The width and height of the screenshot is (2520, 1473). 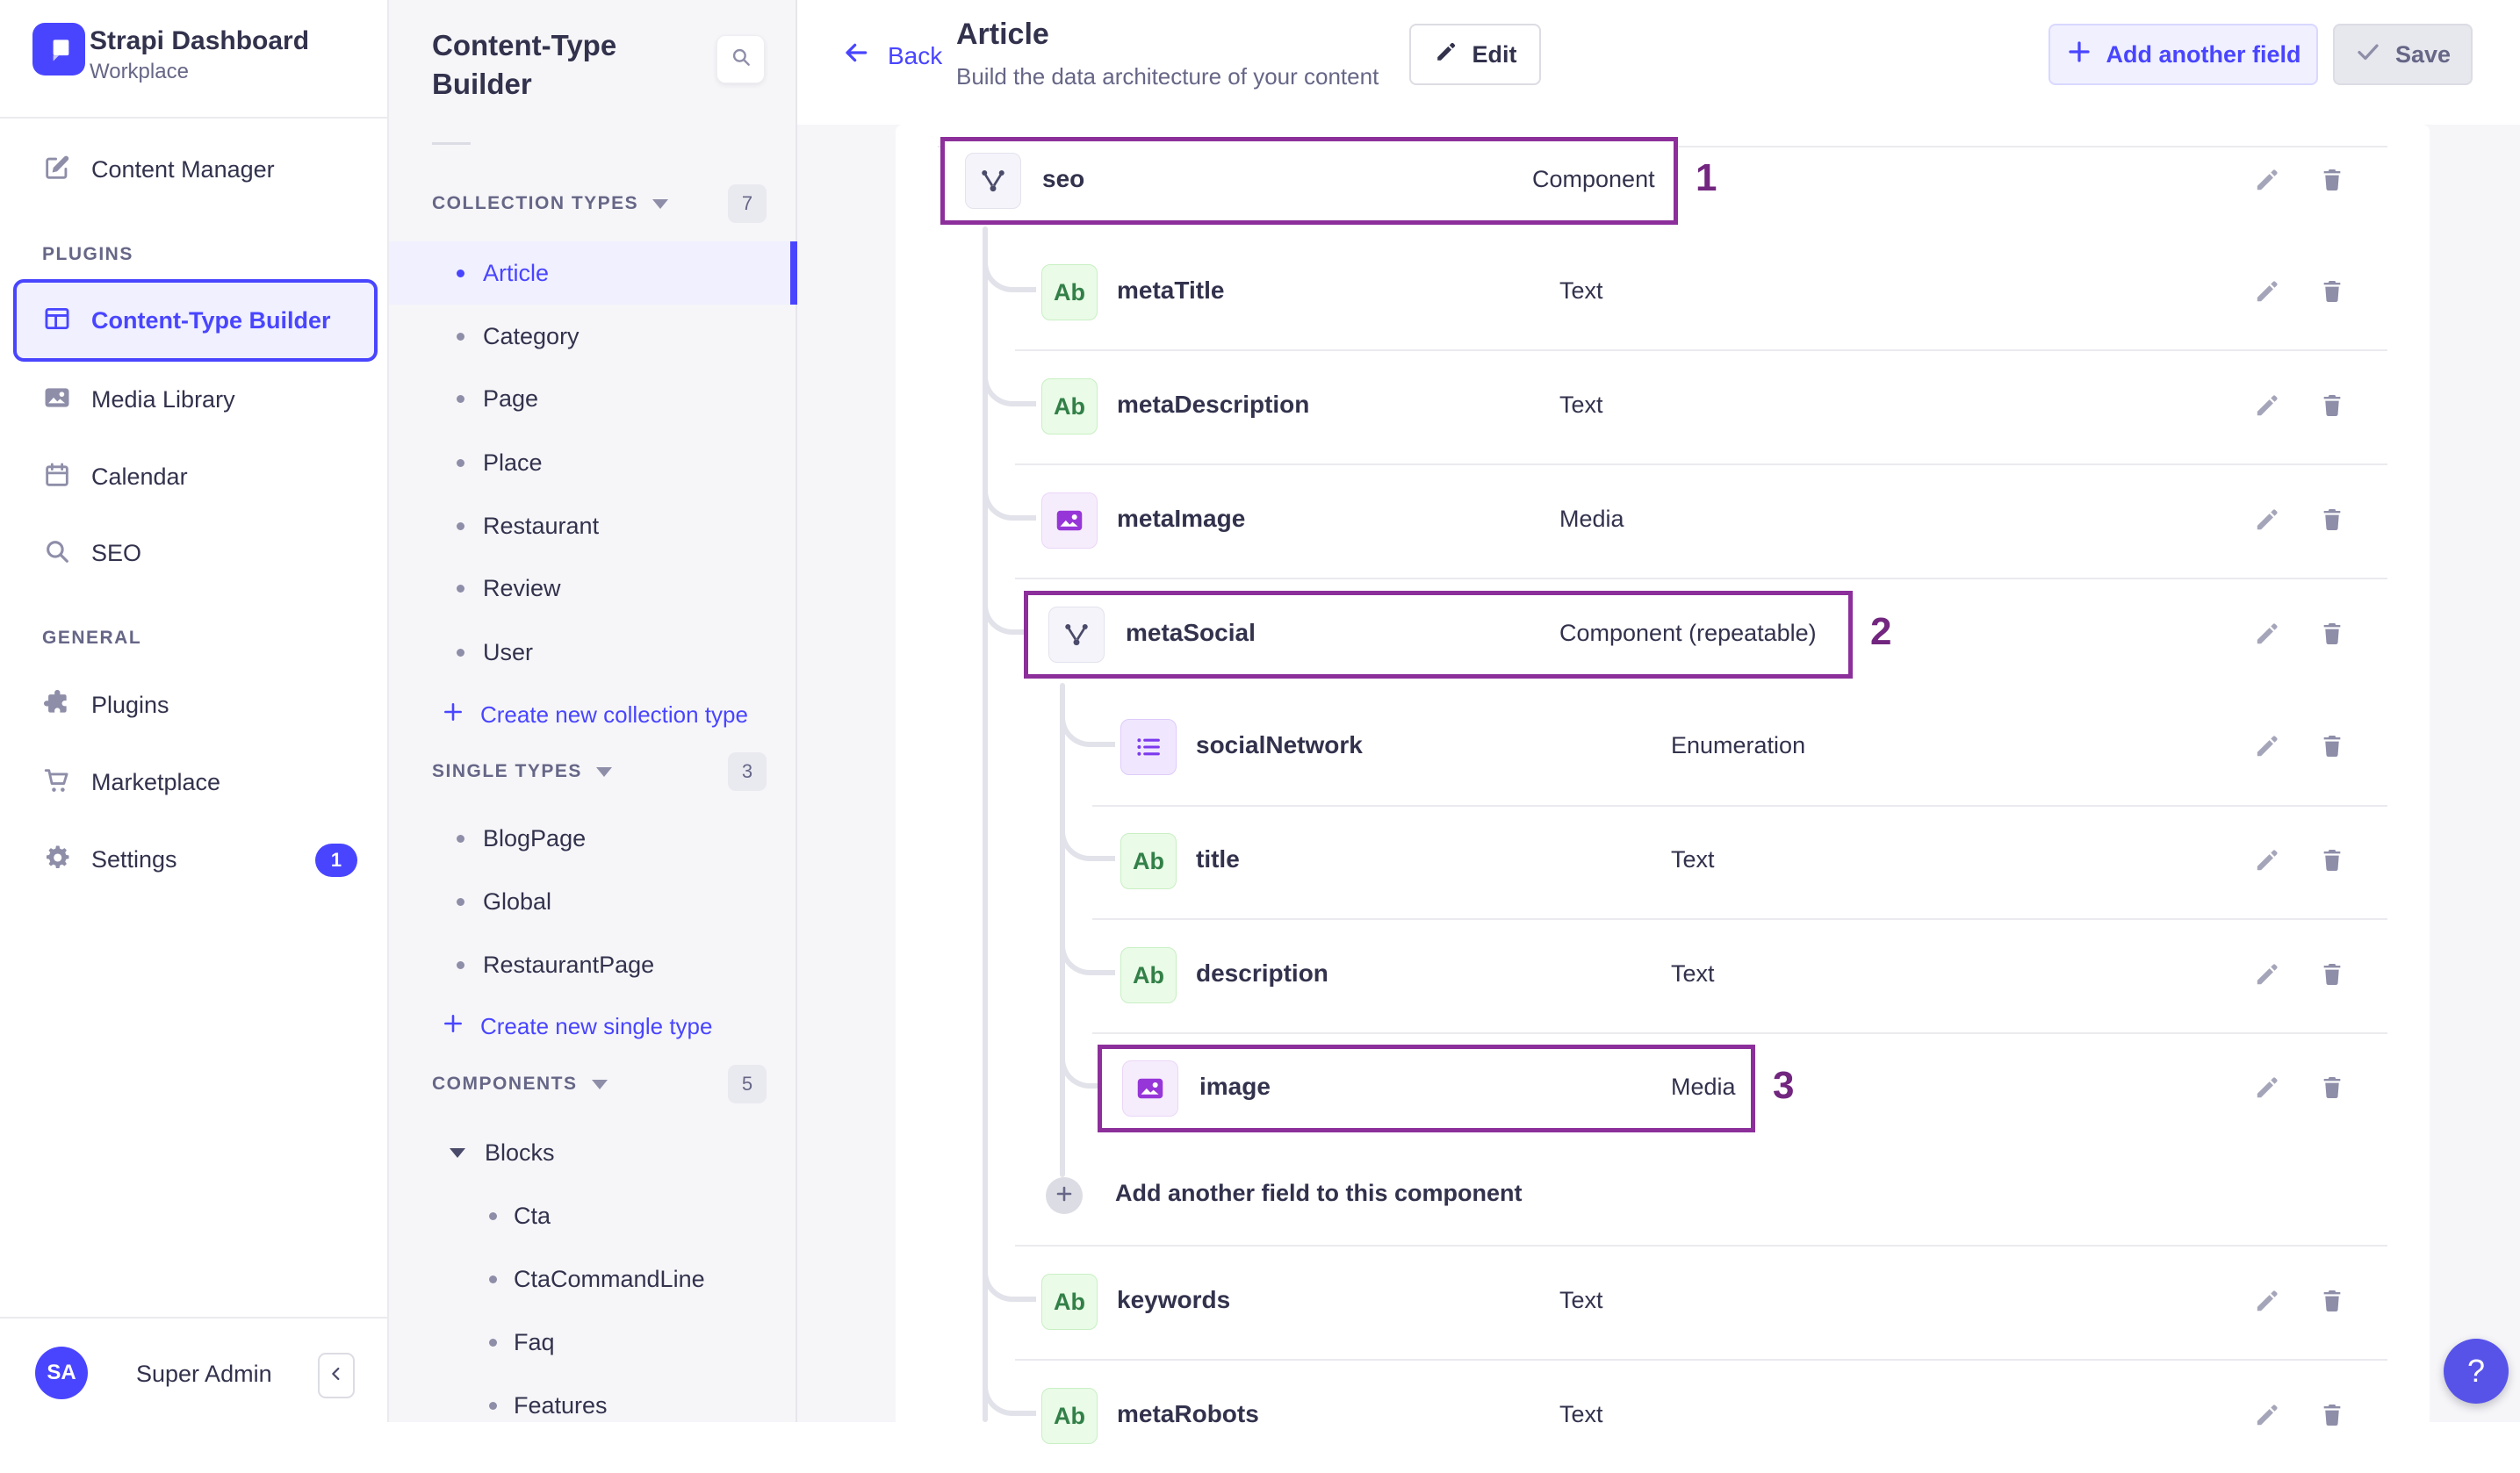 What do you see at coordinates (460, 273) in the screenshot?
I see `bullet-icon` at bounding box center [460, 273].